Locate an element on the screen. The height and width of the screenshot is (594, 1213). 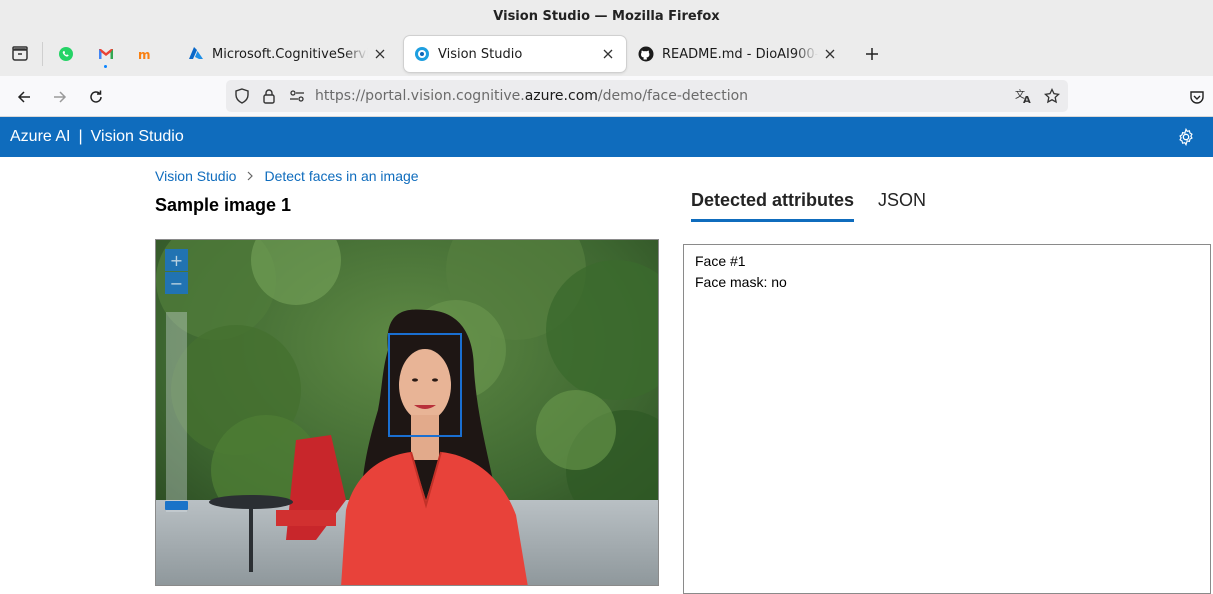
window-title: Vision Studio — Mozilla Firefox is located at coordinates (606, 16).